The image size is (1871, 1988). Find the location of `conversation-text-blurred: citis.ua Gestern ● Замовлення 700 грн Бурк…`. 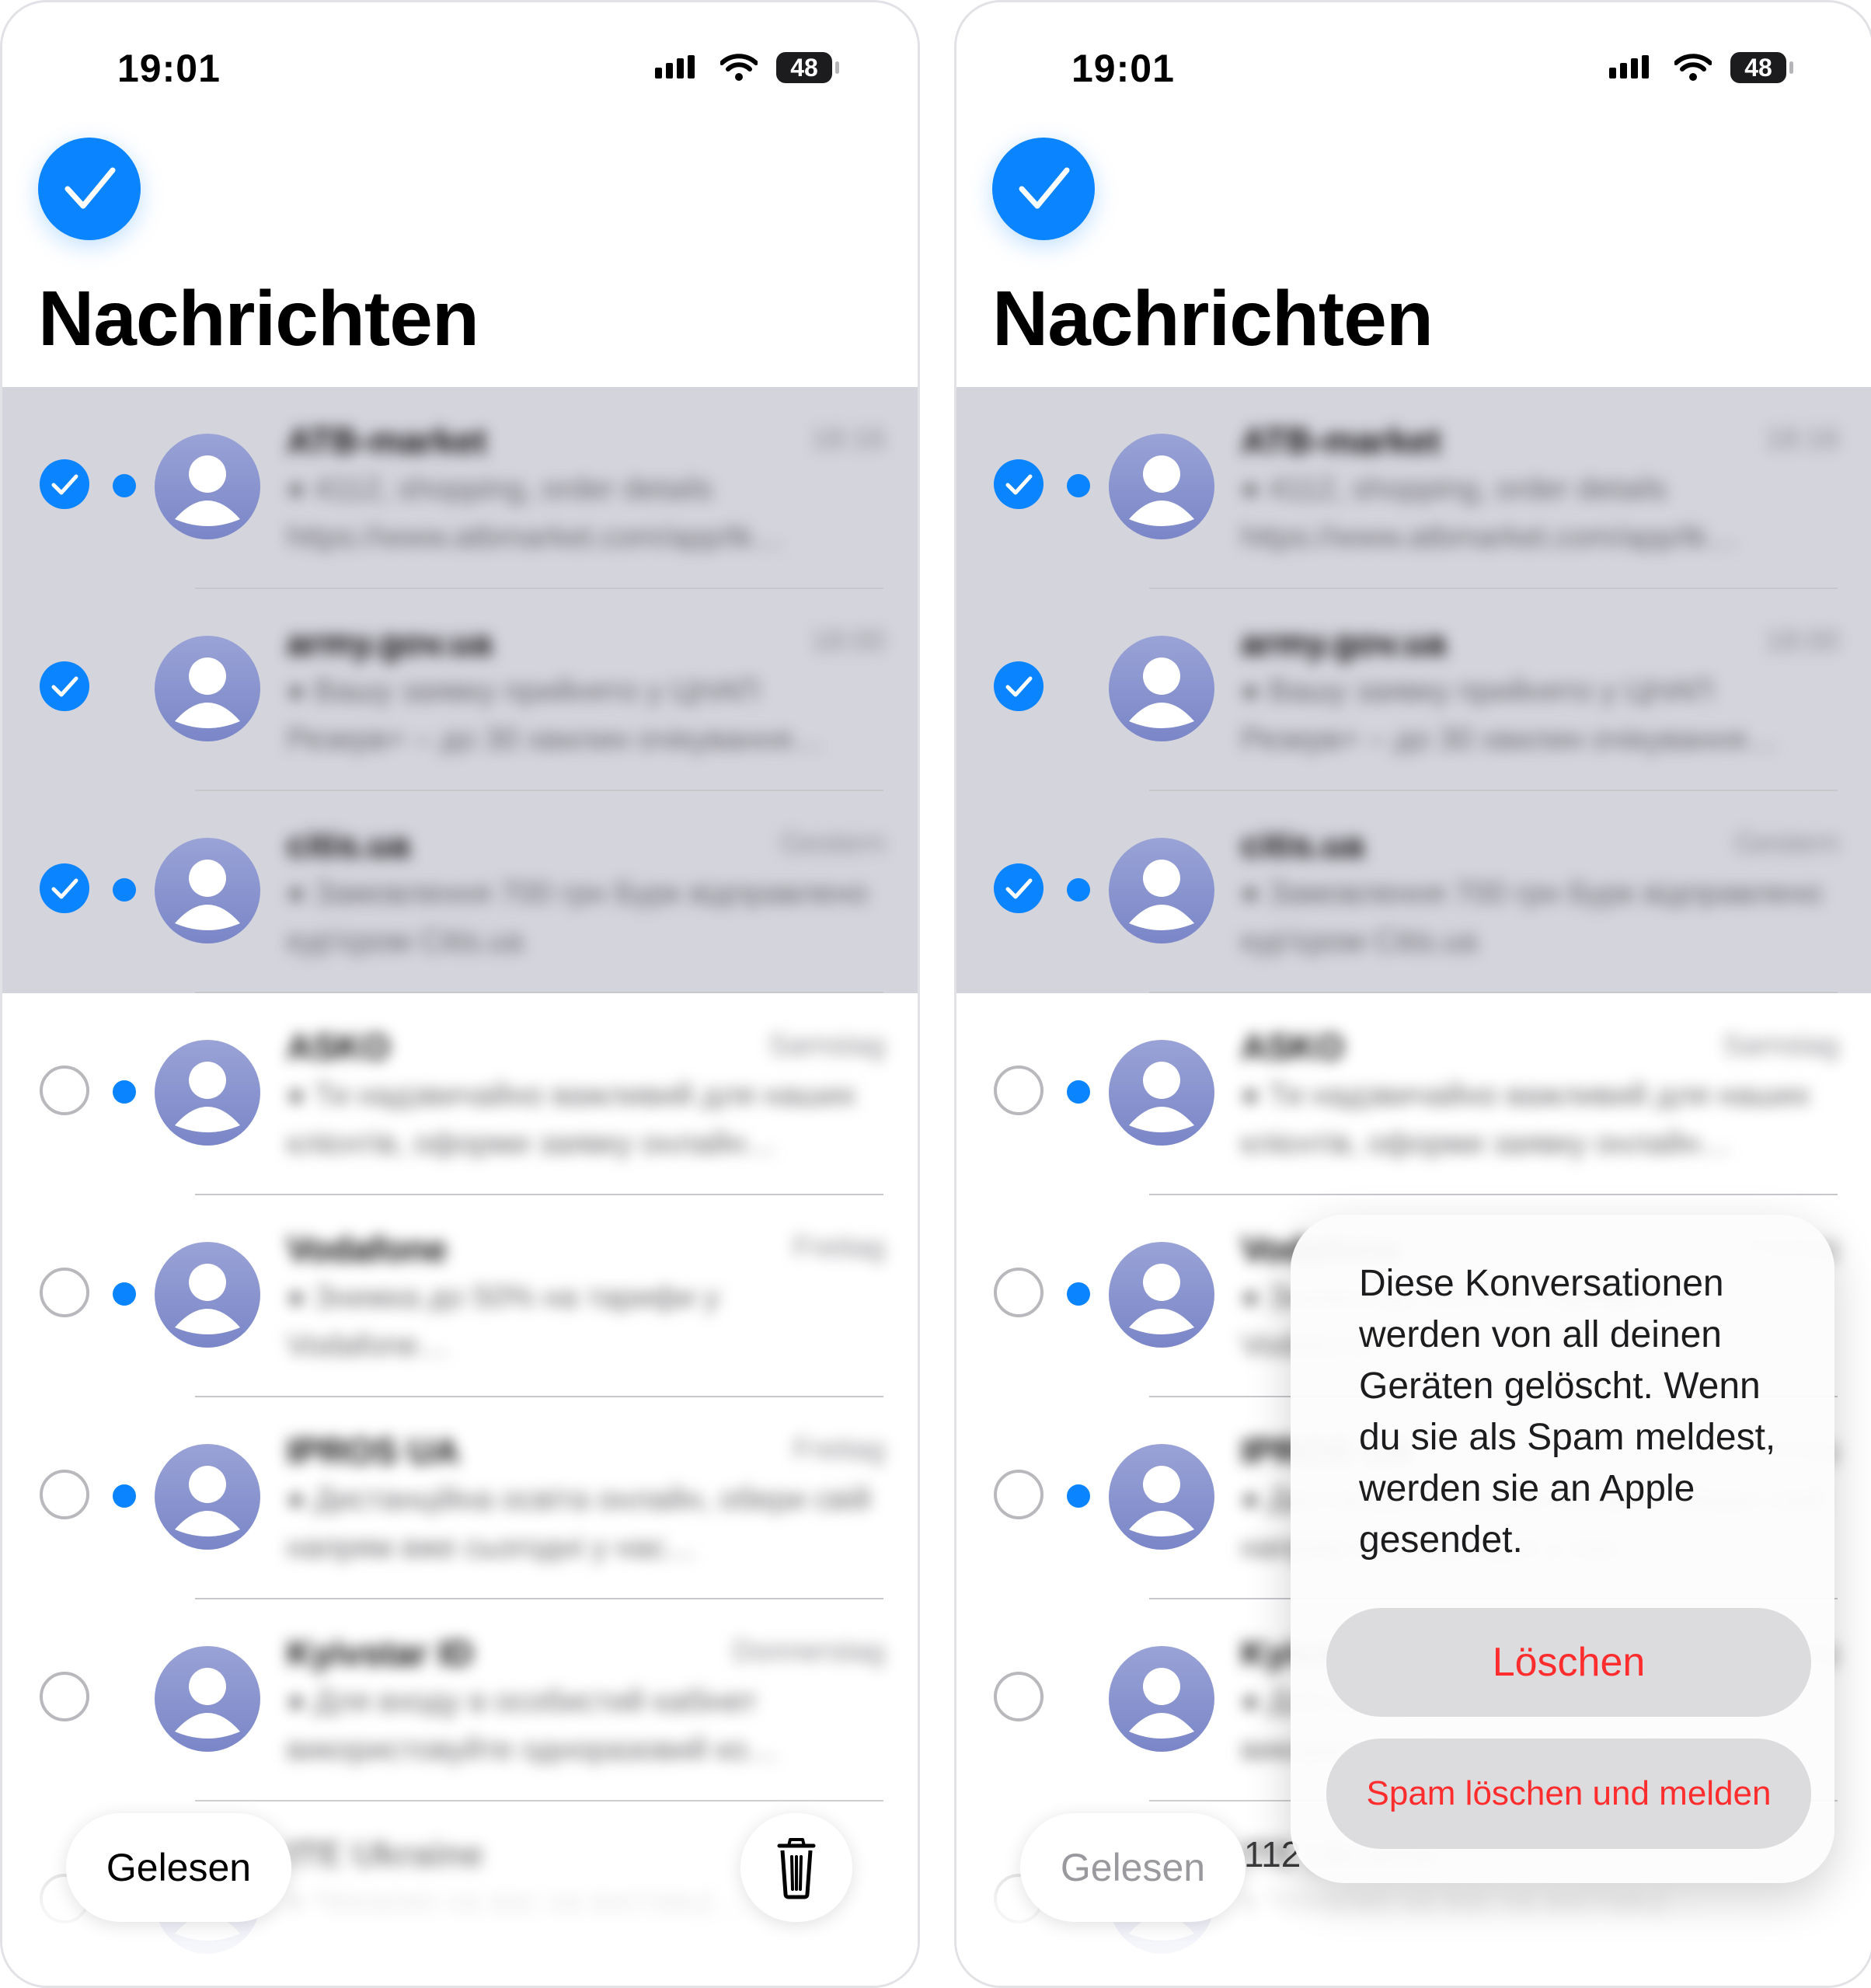

conversation-text-blurred: citis.ua Gestern ● Замовлення 700 грн Бурк… is located at coordinates (586, 884).